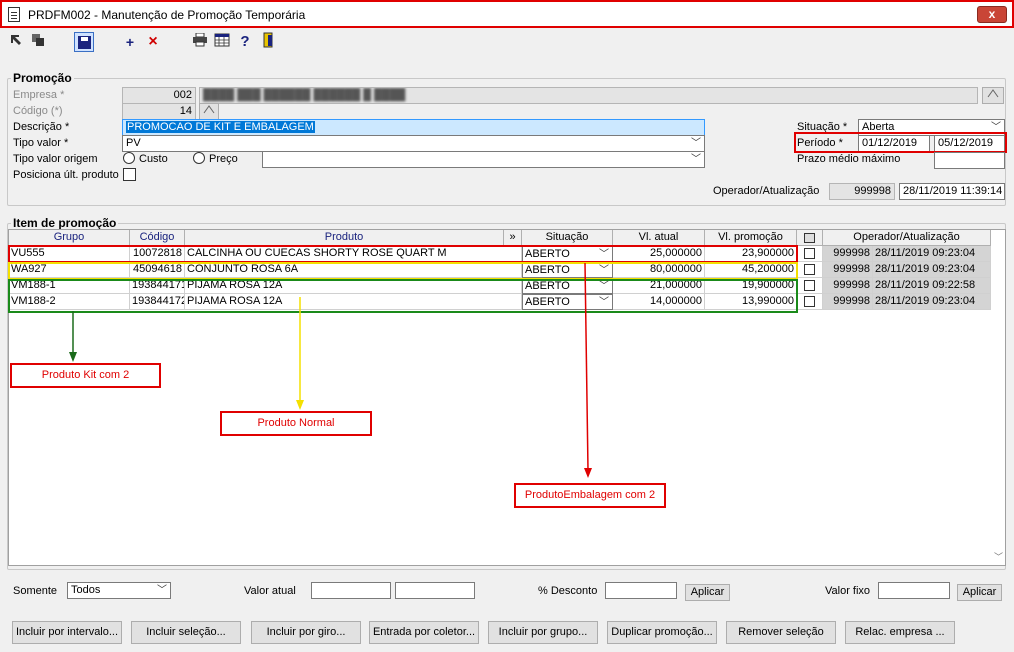  Describe the element at coordinates (85, 375) in the screenshot. I see `callout-kit: Produto Kit com 2` at that location.